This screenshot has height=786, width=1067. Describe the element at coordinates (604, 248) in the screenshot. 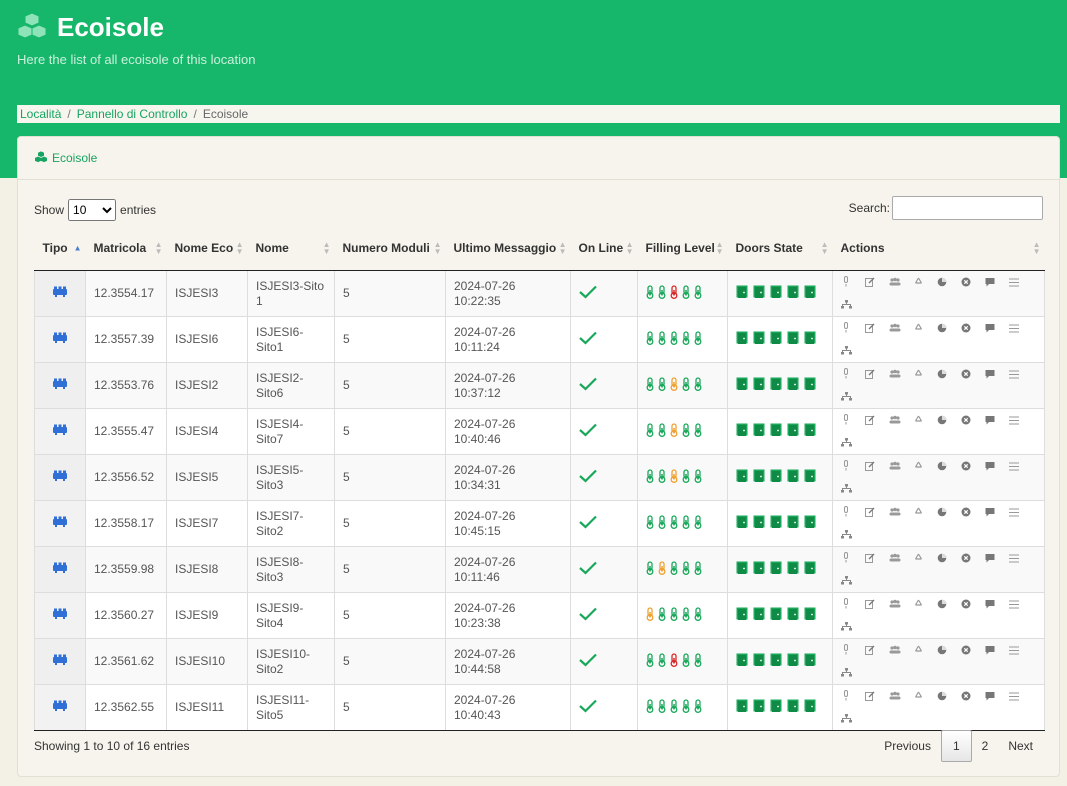

I see `column-header-on-line: On Line ▲ ▼` at that location.